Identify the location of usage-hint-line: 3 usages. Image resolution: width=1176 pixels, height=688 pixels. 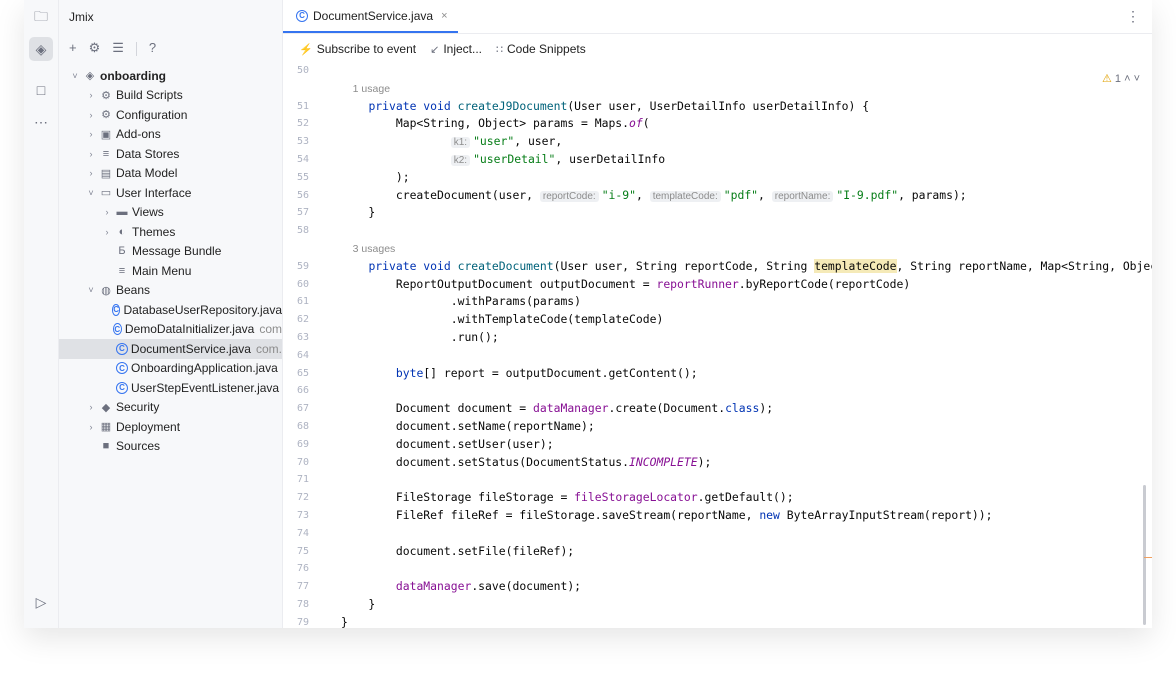
(717, 249).